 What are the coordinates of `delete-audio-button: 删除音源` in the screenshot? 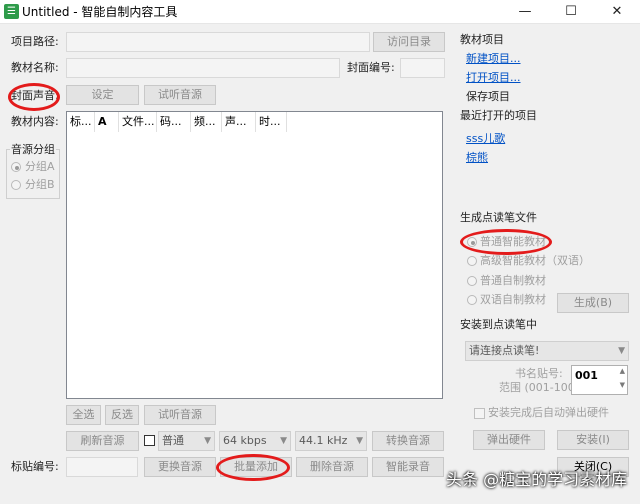 It's located at (332, 467).